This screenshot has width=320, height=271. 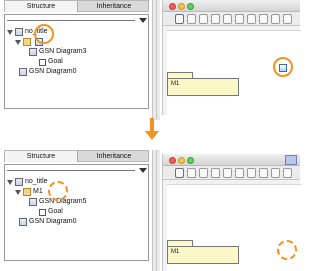 I want to click on tree-folder-label: M1, so click(x=38, y=191).